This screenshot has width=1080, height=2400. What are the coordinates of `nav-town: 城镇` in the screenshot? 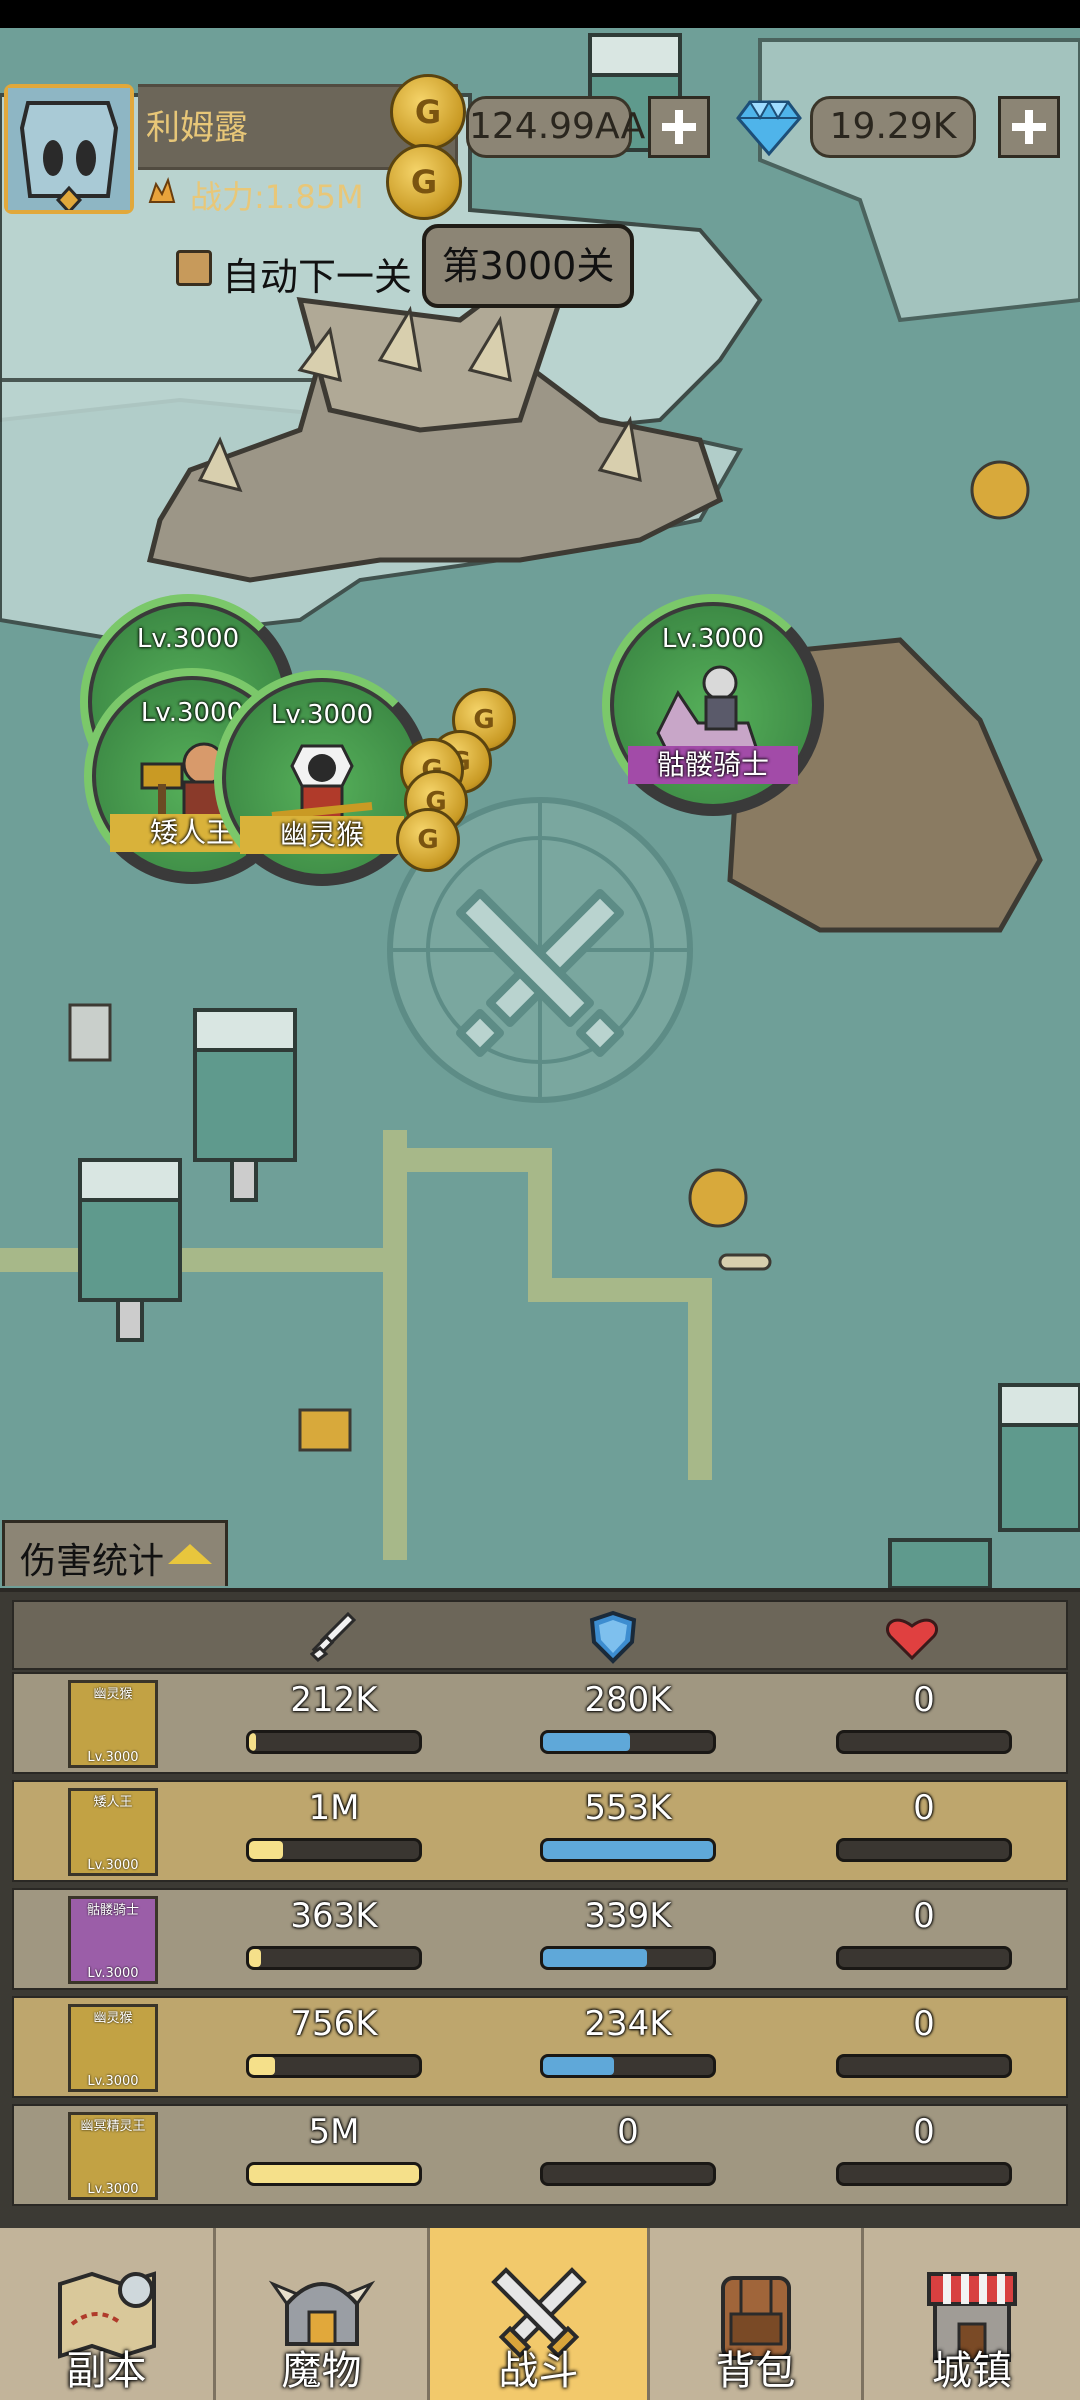 It's located at (972, 2314).